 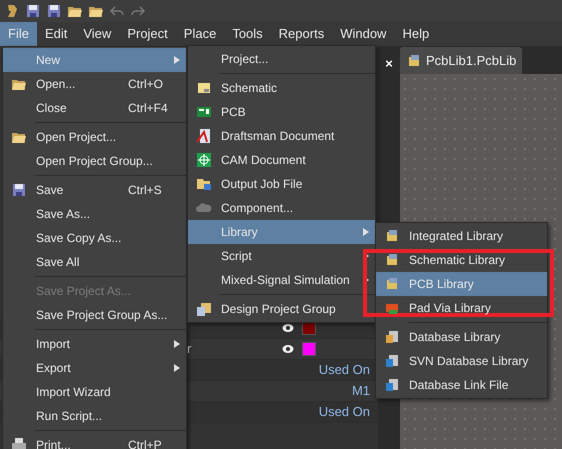 I want to click on menu-bar-item: Project, so click(x=147, y=34).